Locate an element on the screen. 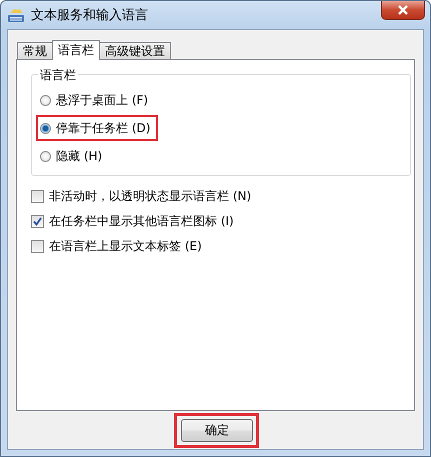  ok-button: 确定 is located at coordinates (217, 430).